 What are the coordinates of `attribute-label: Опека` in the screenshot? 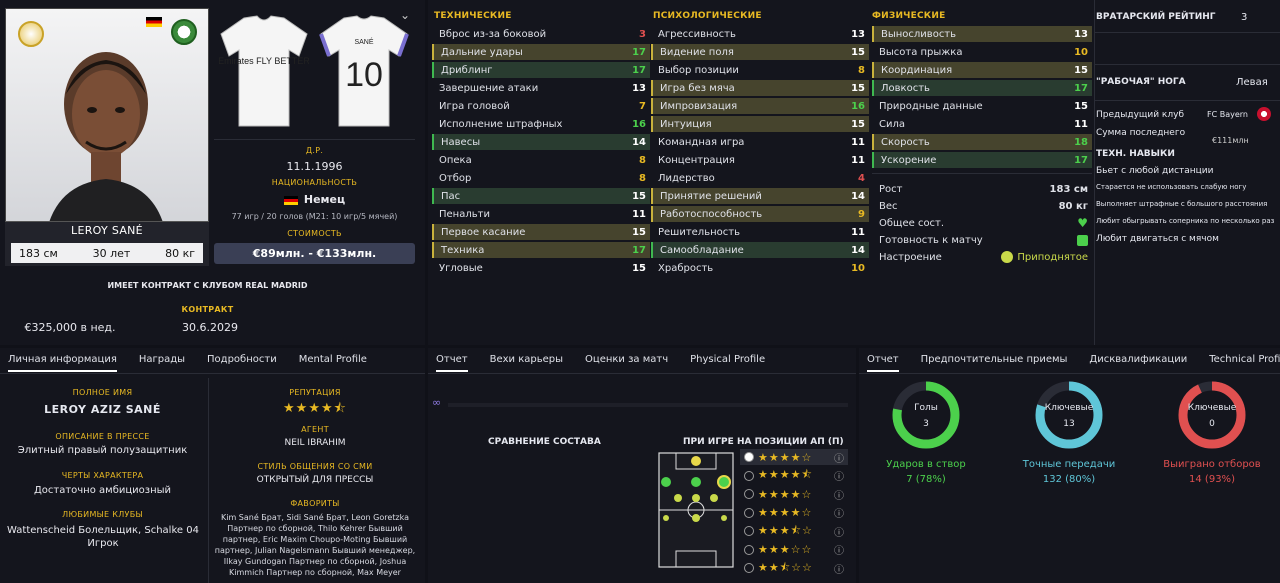 It's located at (455, 160).